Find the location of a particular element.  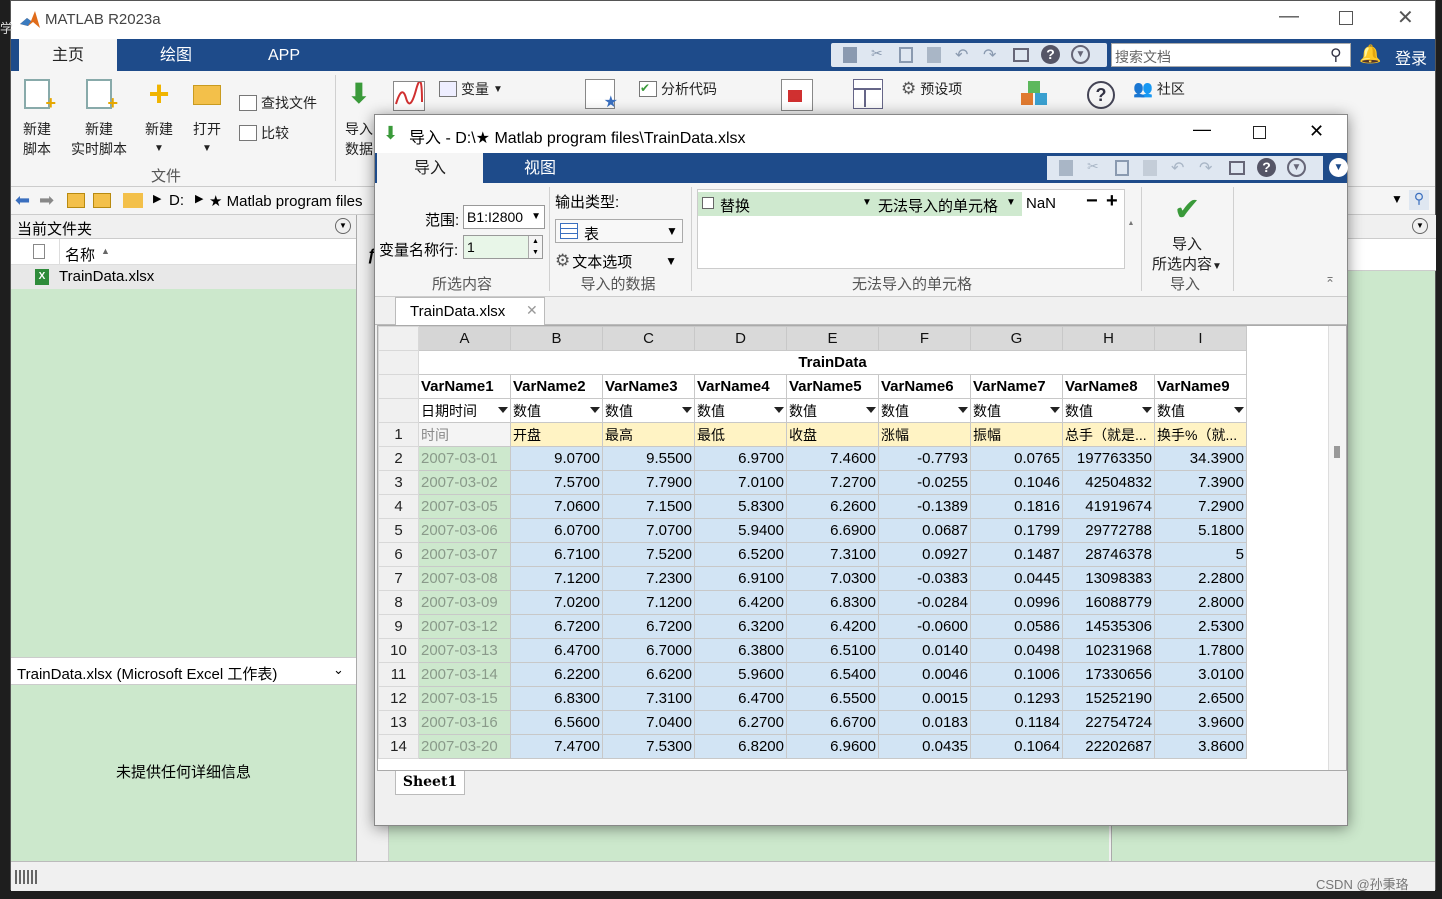

favorites-icon: ★ is located at coordinates (601, 95).